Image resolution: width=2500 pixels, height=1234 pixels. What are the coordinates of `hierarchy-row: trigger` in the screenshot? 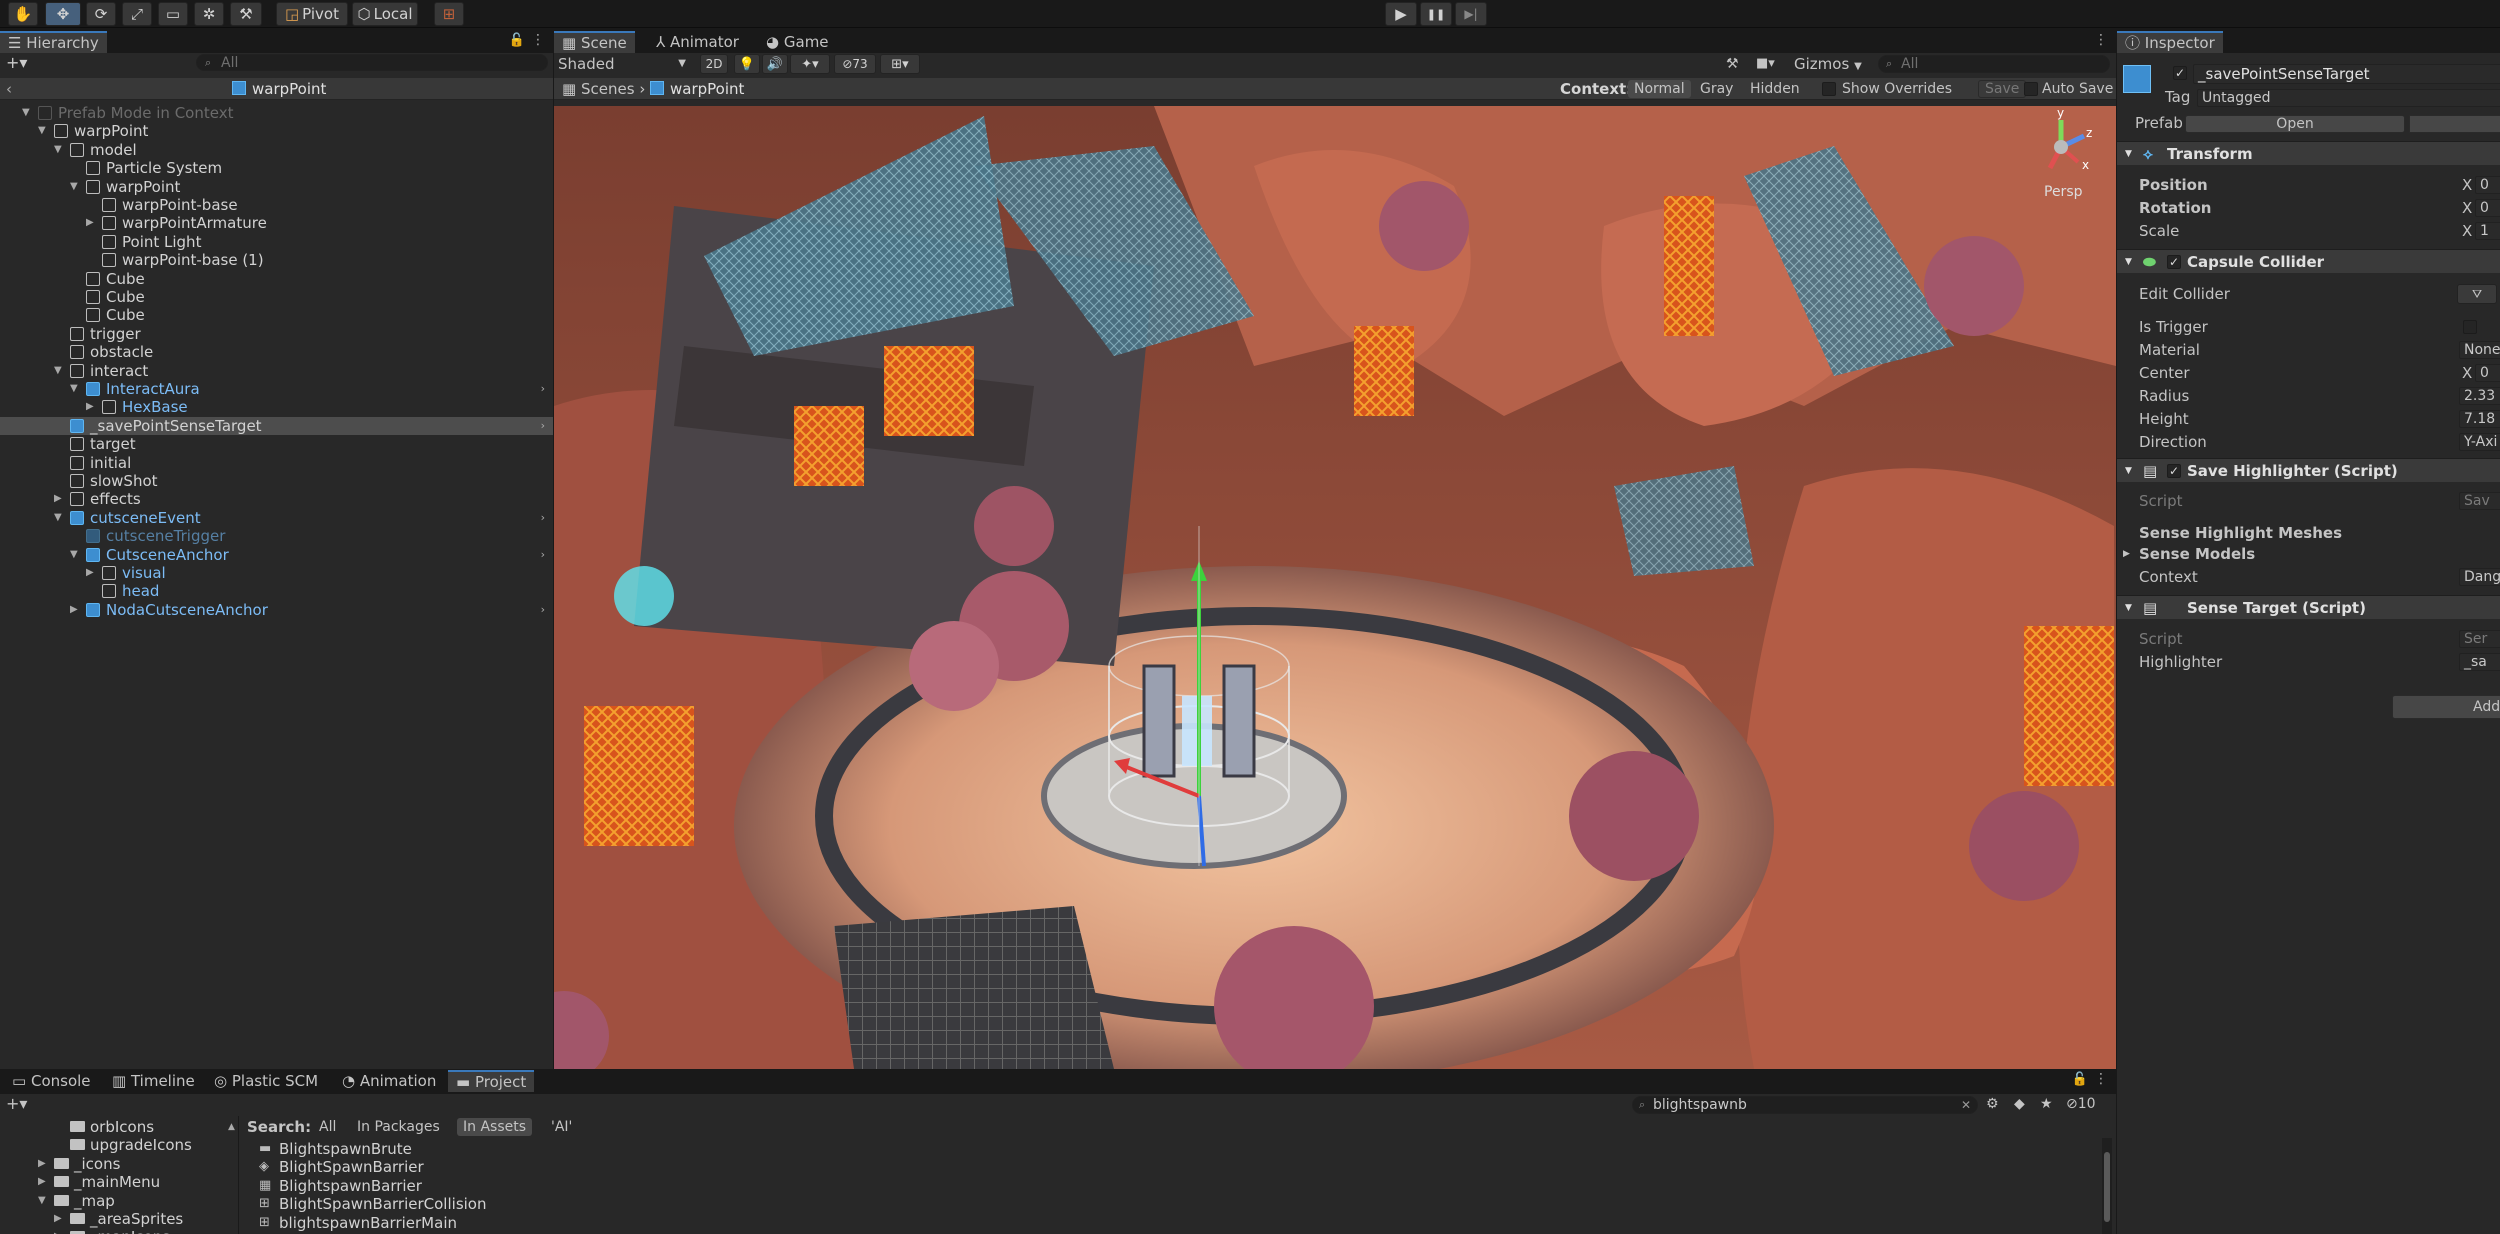 It's located at (276, 334).